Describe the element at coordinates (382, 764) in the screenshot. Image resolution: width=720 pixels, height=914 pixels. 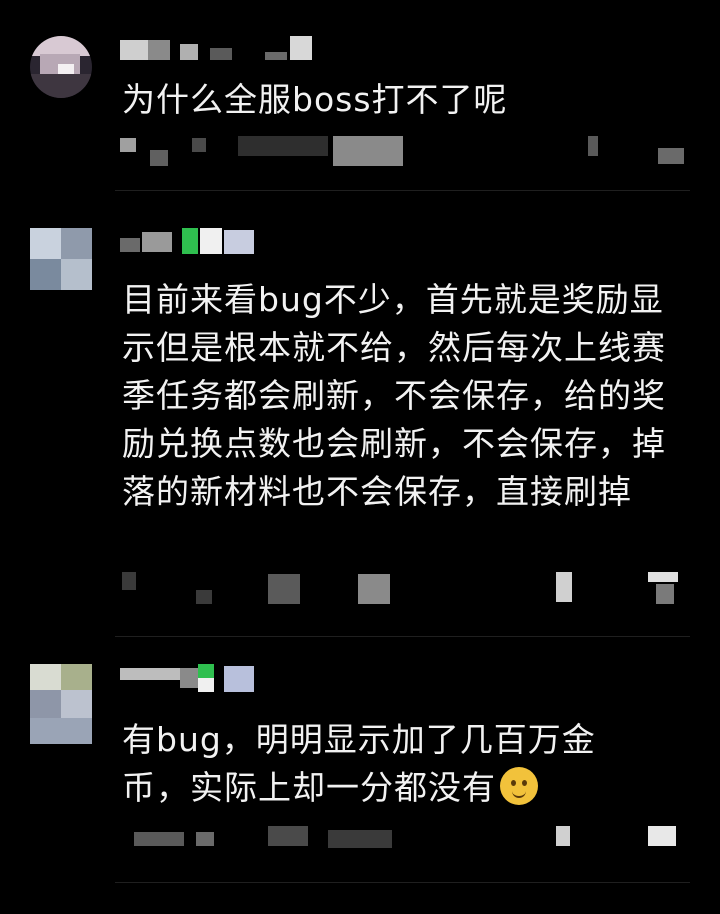
I see `comment-text: 有bug，明明显示加了几百万金币，实际上却一分都没有` at that location.